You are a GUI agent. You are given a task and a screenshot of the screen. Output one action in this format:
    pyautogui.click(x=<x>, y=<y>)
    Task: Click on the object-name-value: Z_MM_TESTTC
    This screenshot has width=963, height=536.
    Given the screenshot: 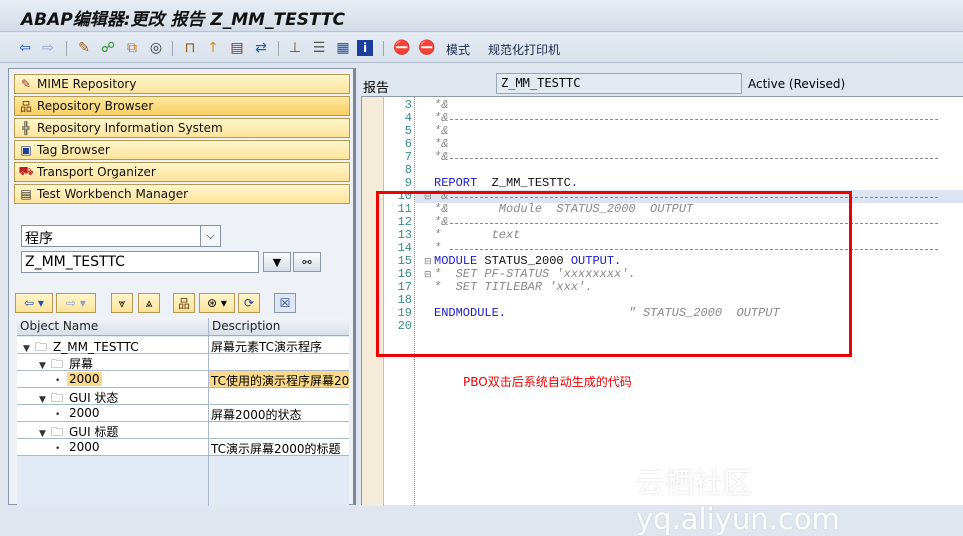 What is the action you would take?
    pyautogui.click(x=75, y=262)
    